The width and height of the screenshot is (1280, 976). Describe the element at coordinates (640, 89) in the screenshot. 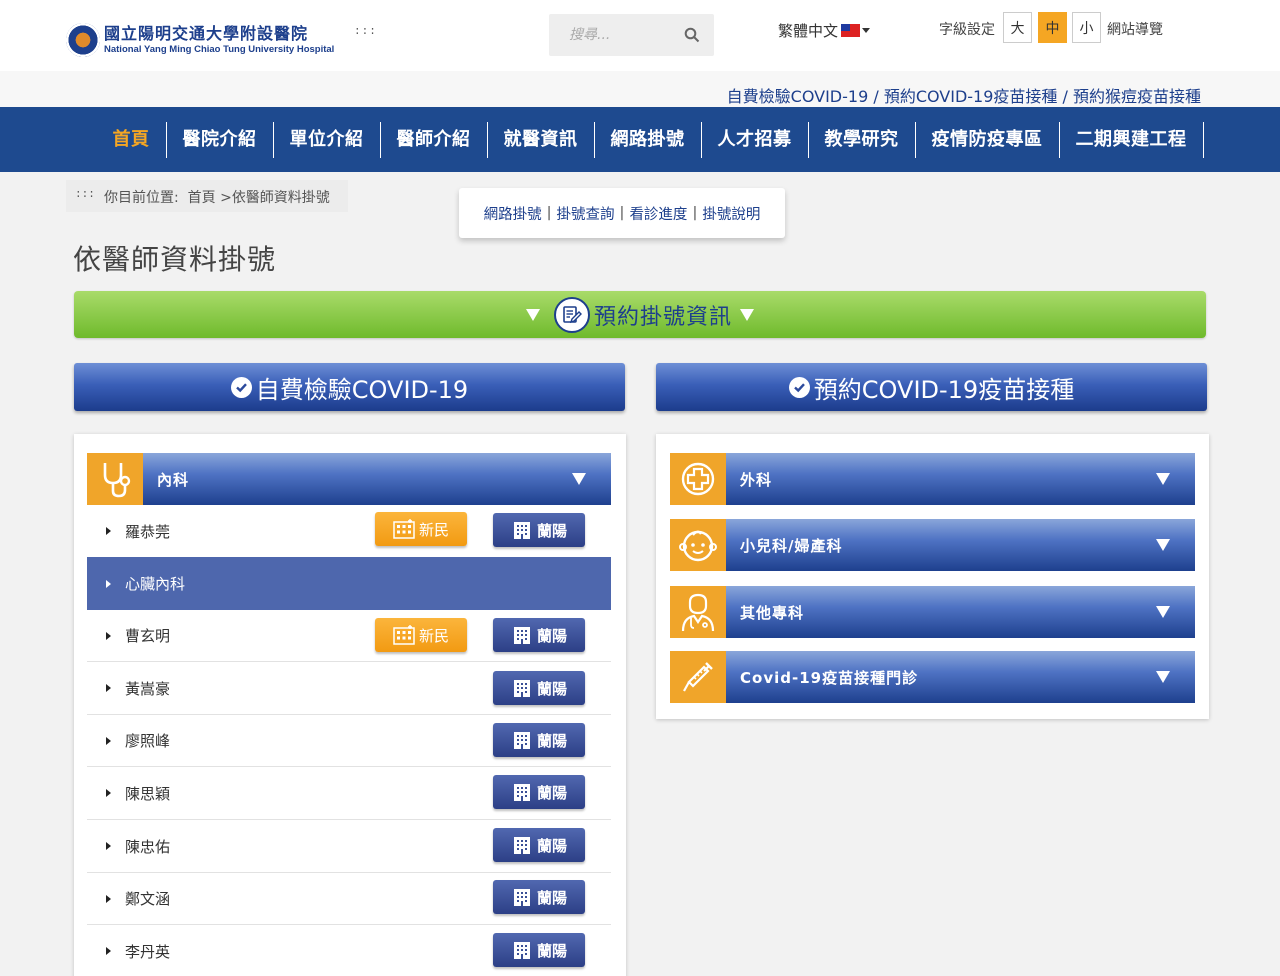

I see `announcement-bar: 自費檢驗COVID-19 / 預約COVID-19疫苗接種 / 預約猴痘疫苗接種` at that location.